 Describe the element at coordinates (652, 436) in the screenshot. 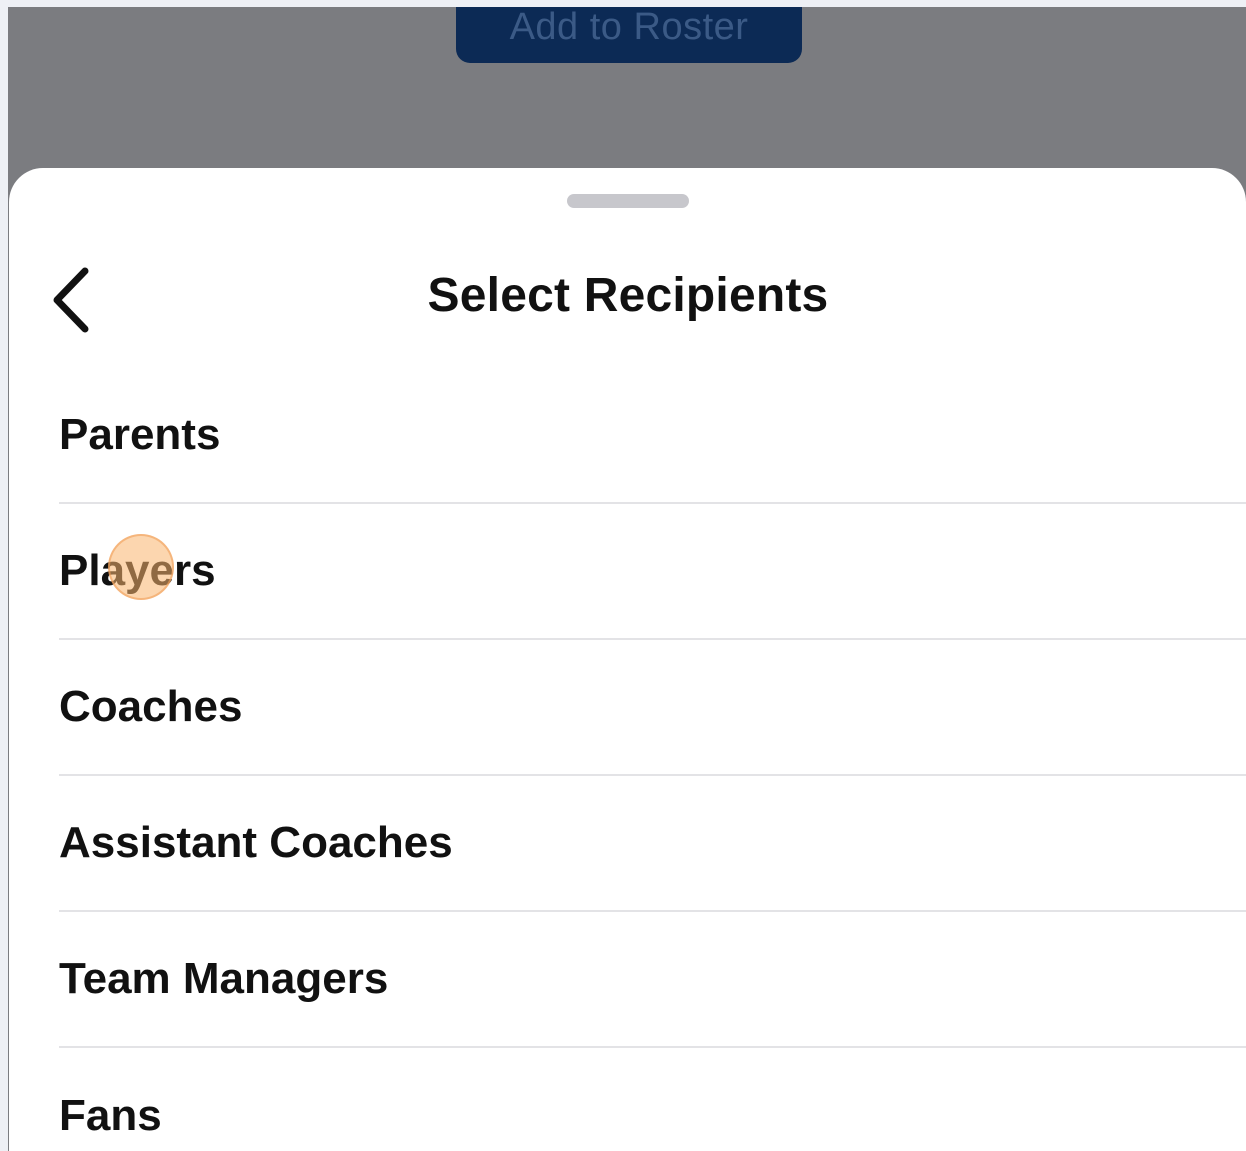

I see `recipient-item-parents: Parents` at that location.